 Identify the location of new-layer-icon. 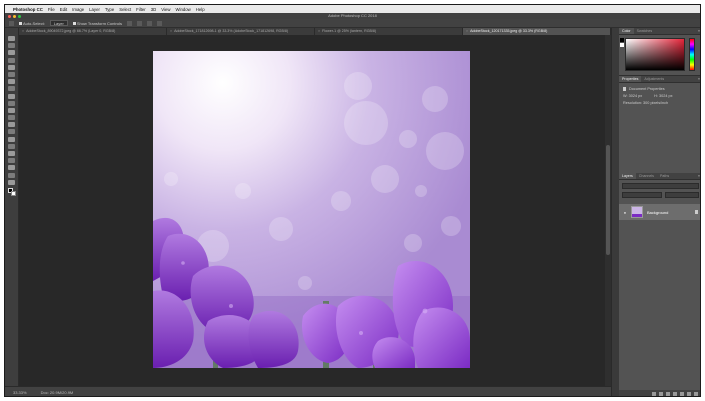
(689, 394).